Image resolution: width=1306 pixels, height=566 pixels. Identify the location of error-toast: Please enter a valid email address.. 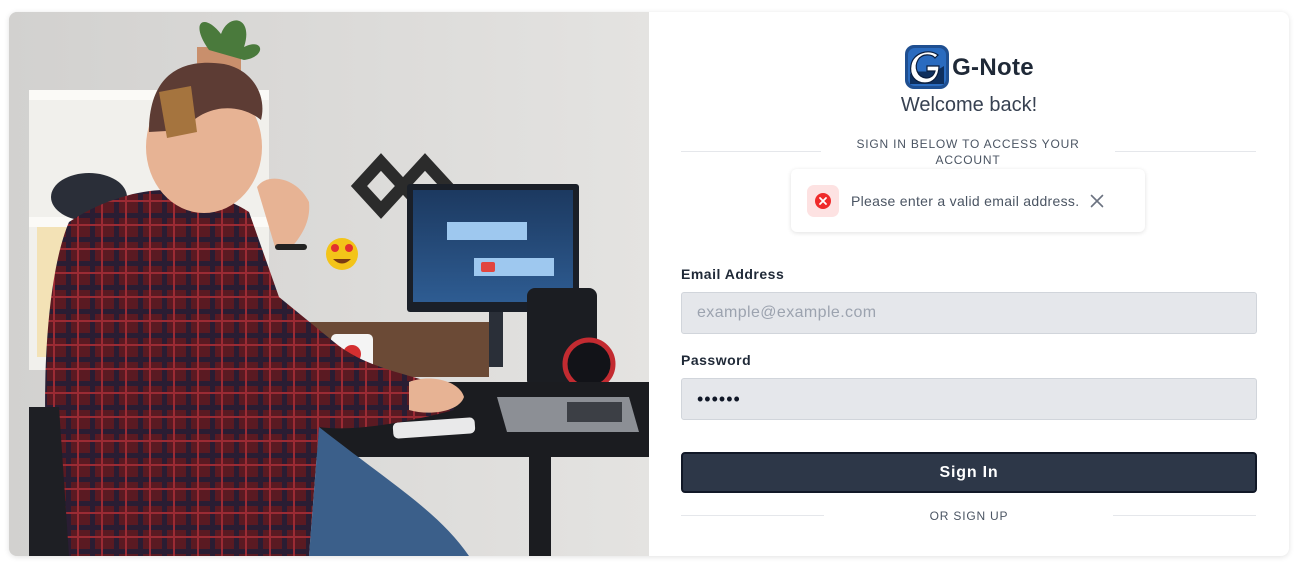
(968, 200).